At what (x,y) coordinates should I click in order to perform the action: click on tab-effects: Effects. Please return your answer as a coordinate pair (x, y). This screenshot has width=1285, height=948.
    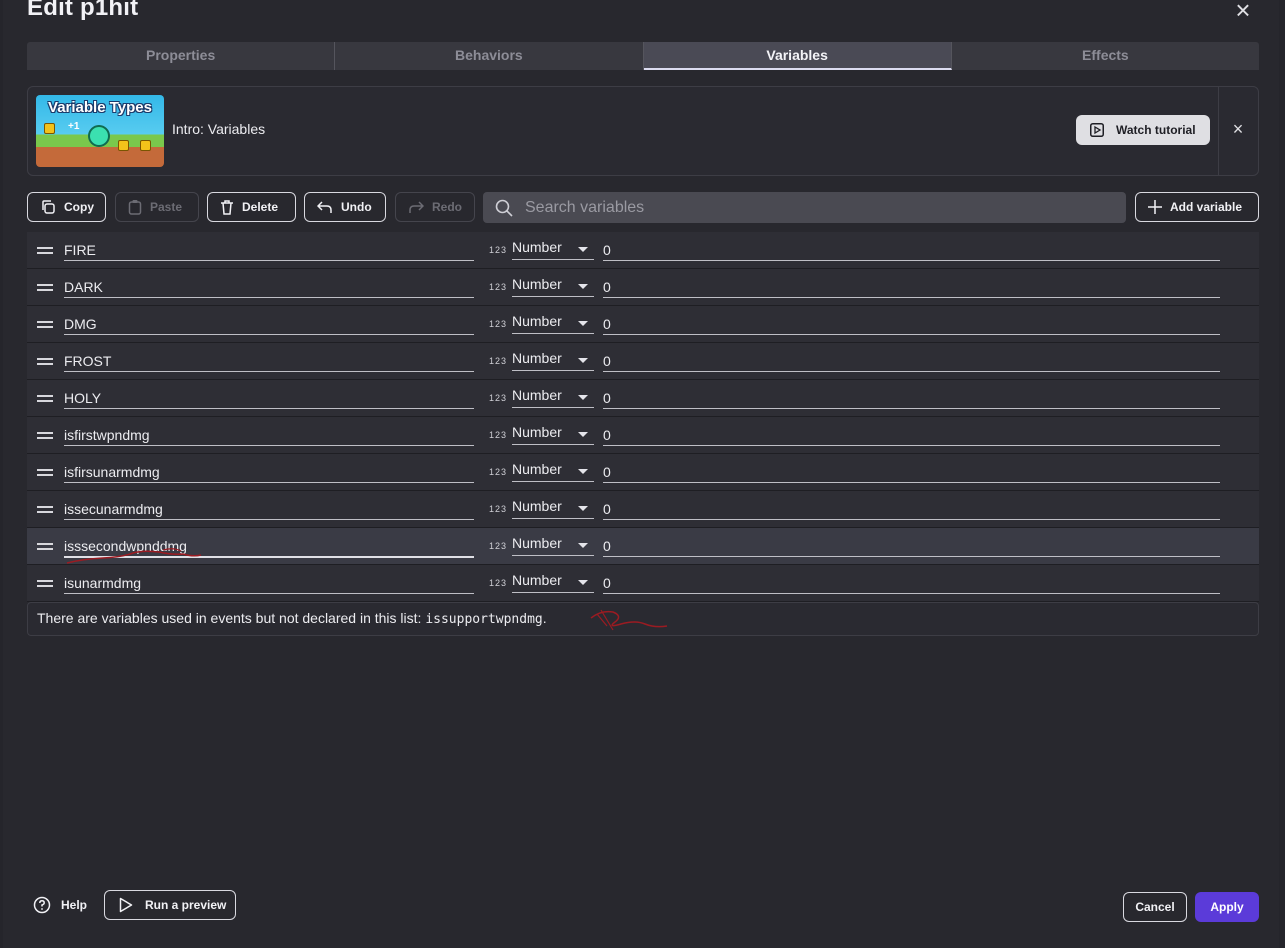
    Looking at the image, I should click on (1105, 56).